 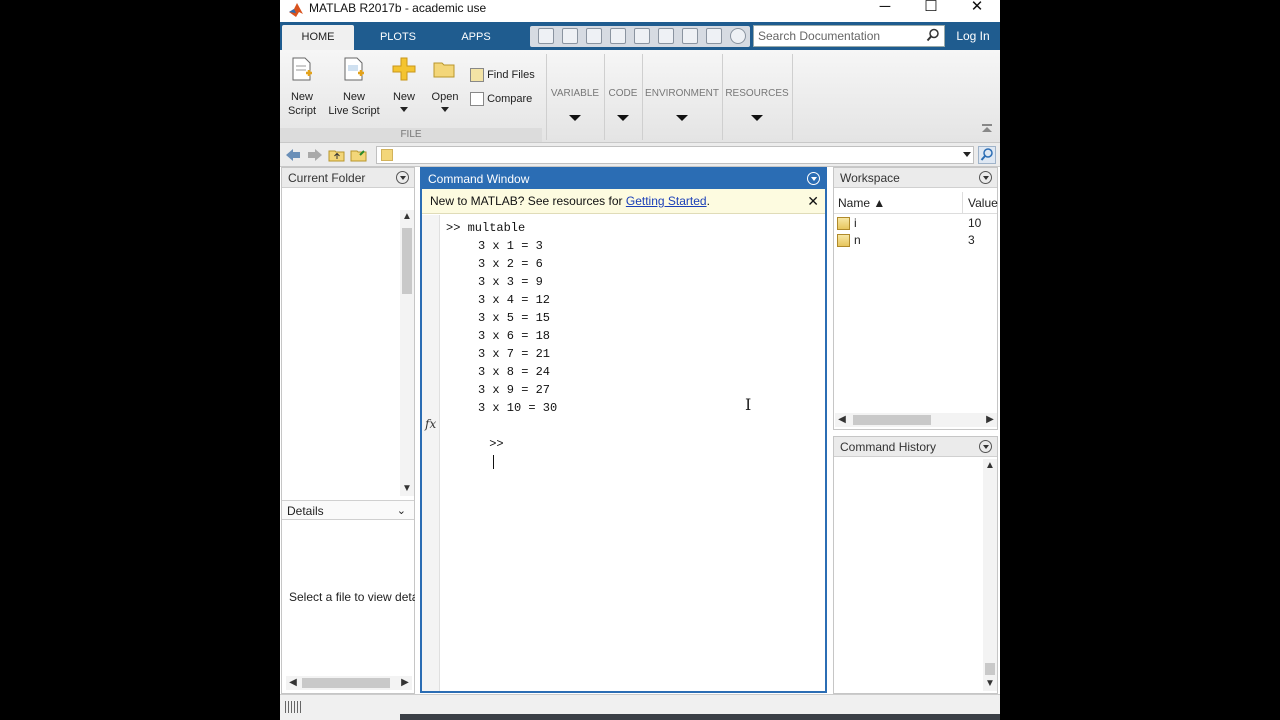 What do you see at coordinates (318, 37) in the screenshot?
I see `tab-home: HOME` at bounding box center [318, 37].